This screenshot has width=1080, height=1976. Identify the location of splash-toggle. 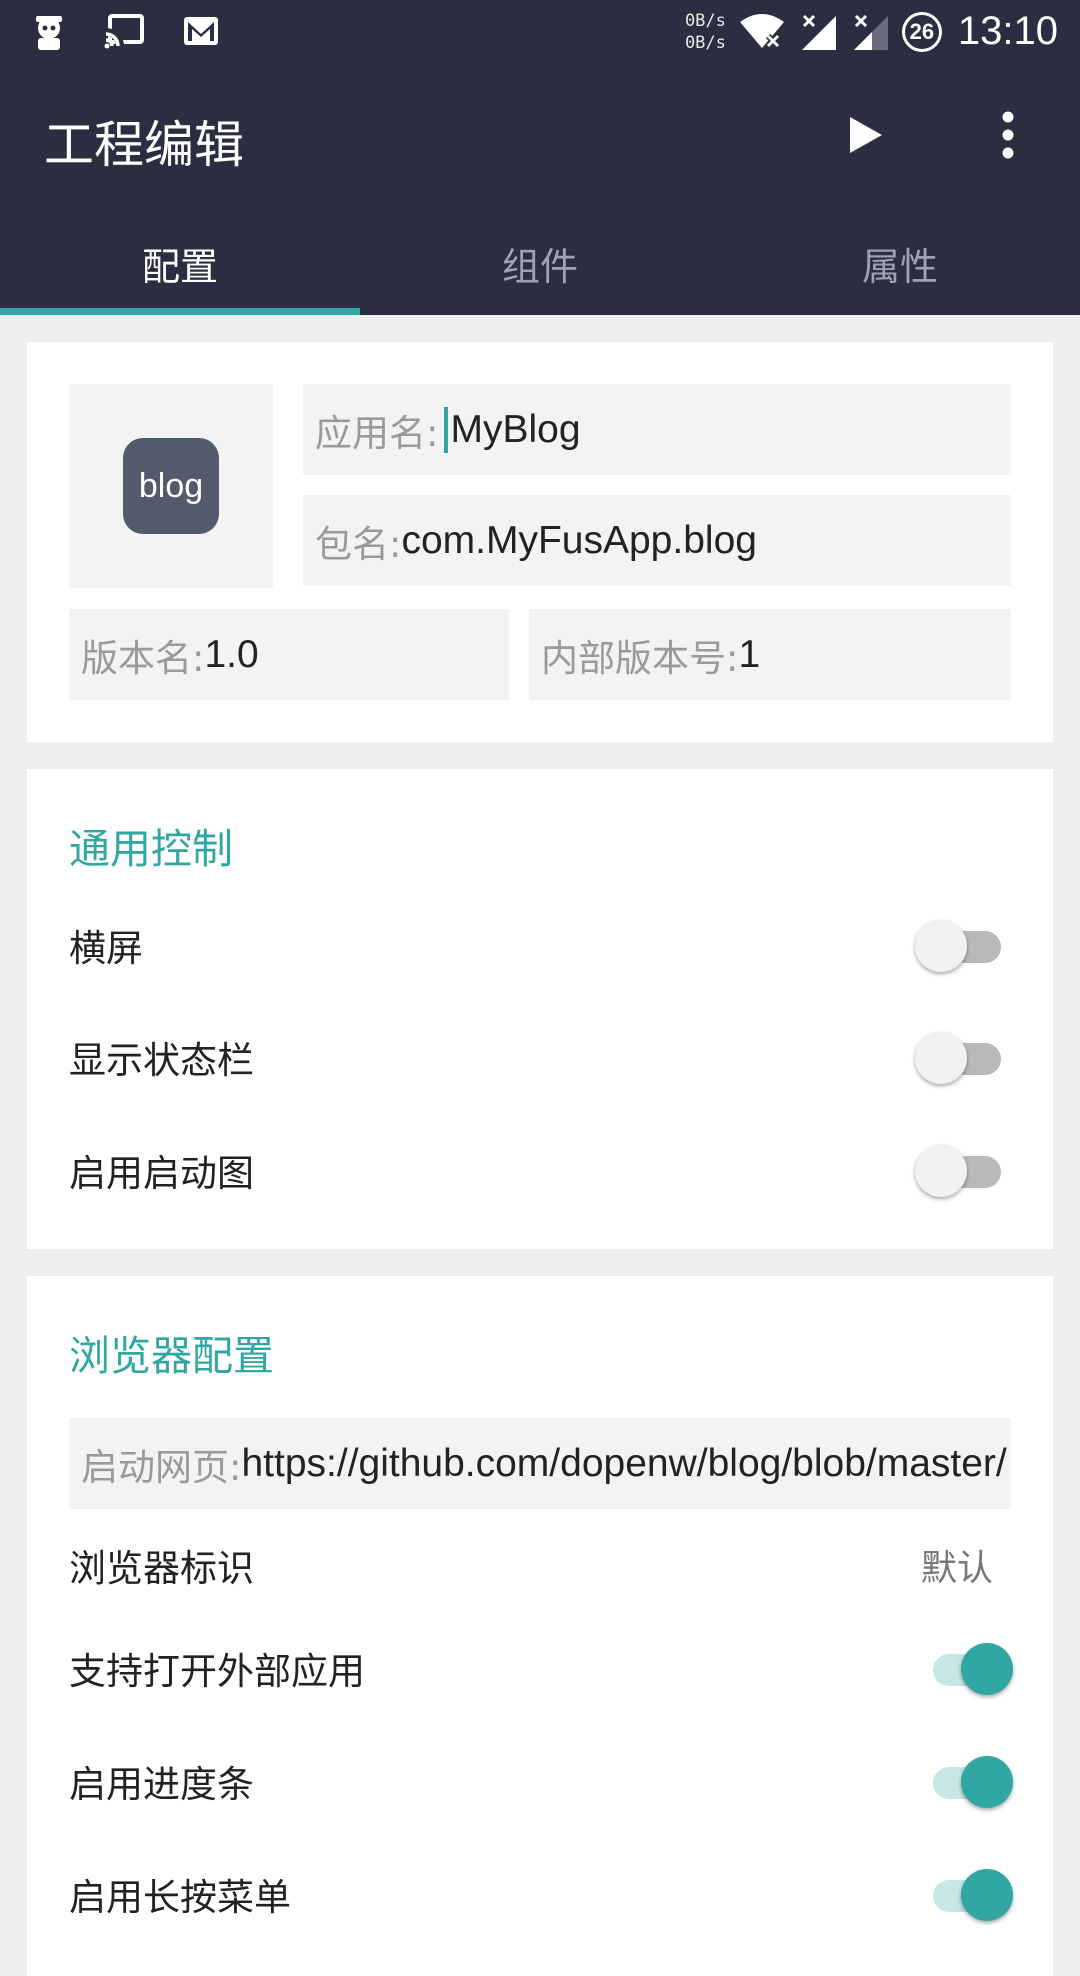
(963, 1170).